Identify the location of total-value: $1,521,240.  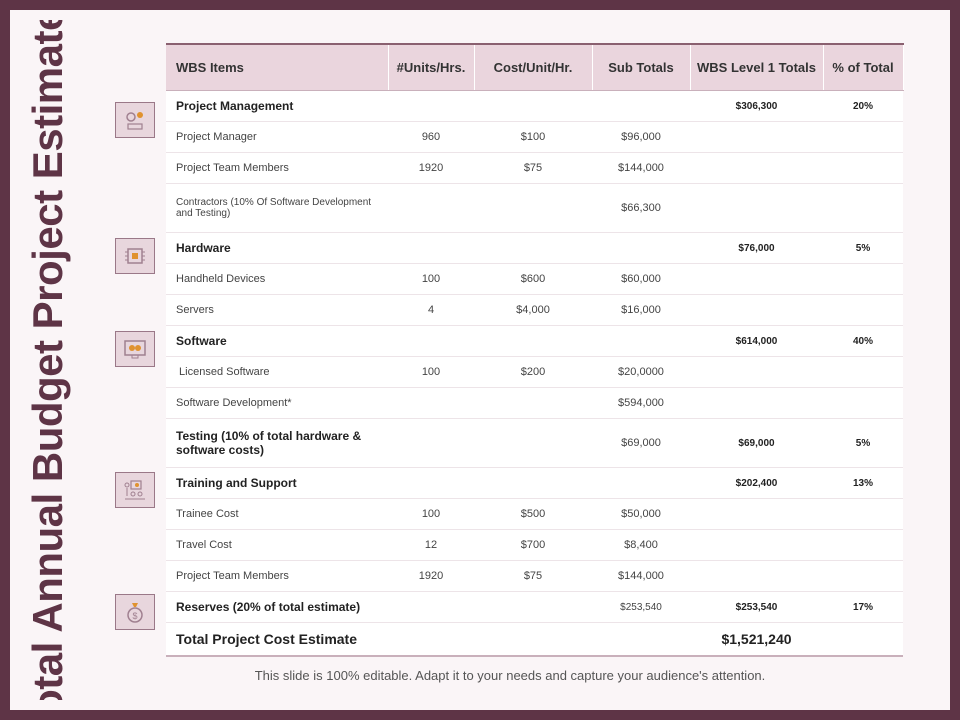
(756, 639).